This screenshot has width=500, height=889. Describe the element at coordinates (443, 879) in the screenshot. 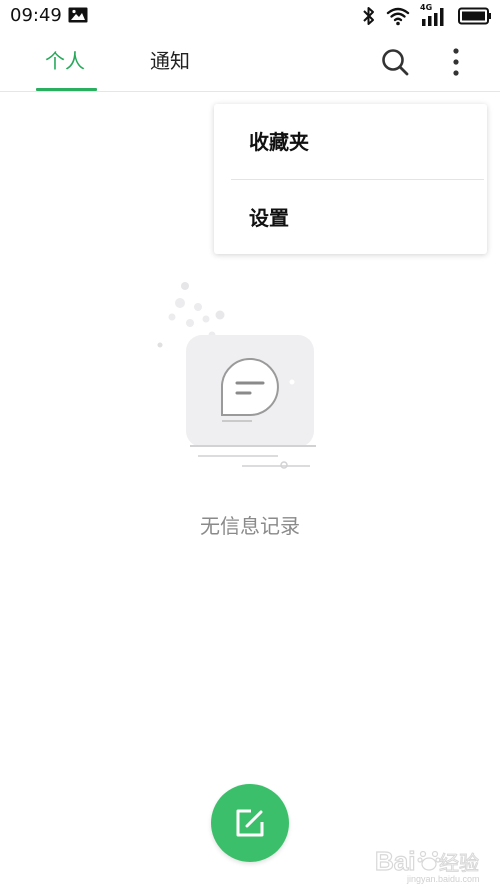

I see `svg-text: jingyan.baidu.com` at that location.